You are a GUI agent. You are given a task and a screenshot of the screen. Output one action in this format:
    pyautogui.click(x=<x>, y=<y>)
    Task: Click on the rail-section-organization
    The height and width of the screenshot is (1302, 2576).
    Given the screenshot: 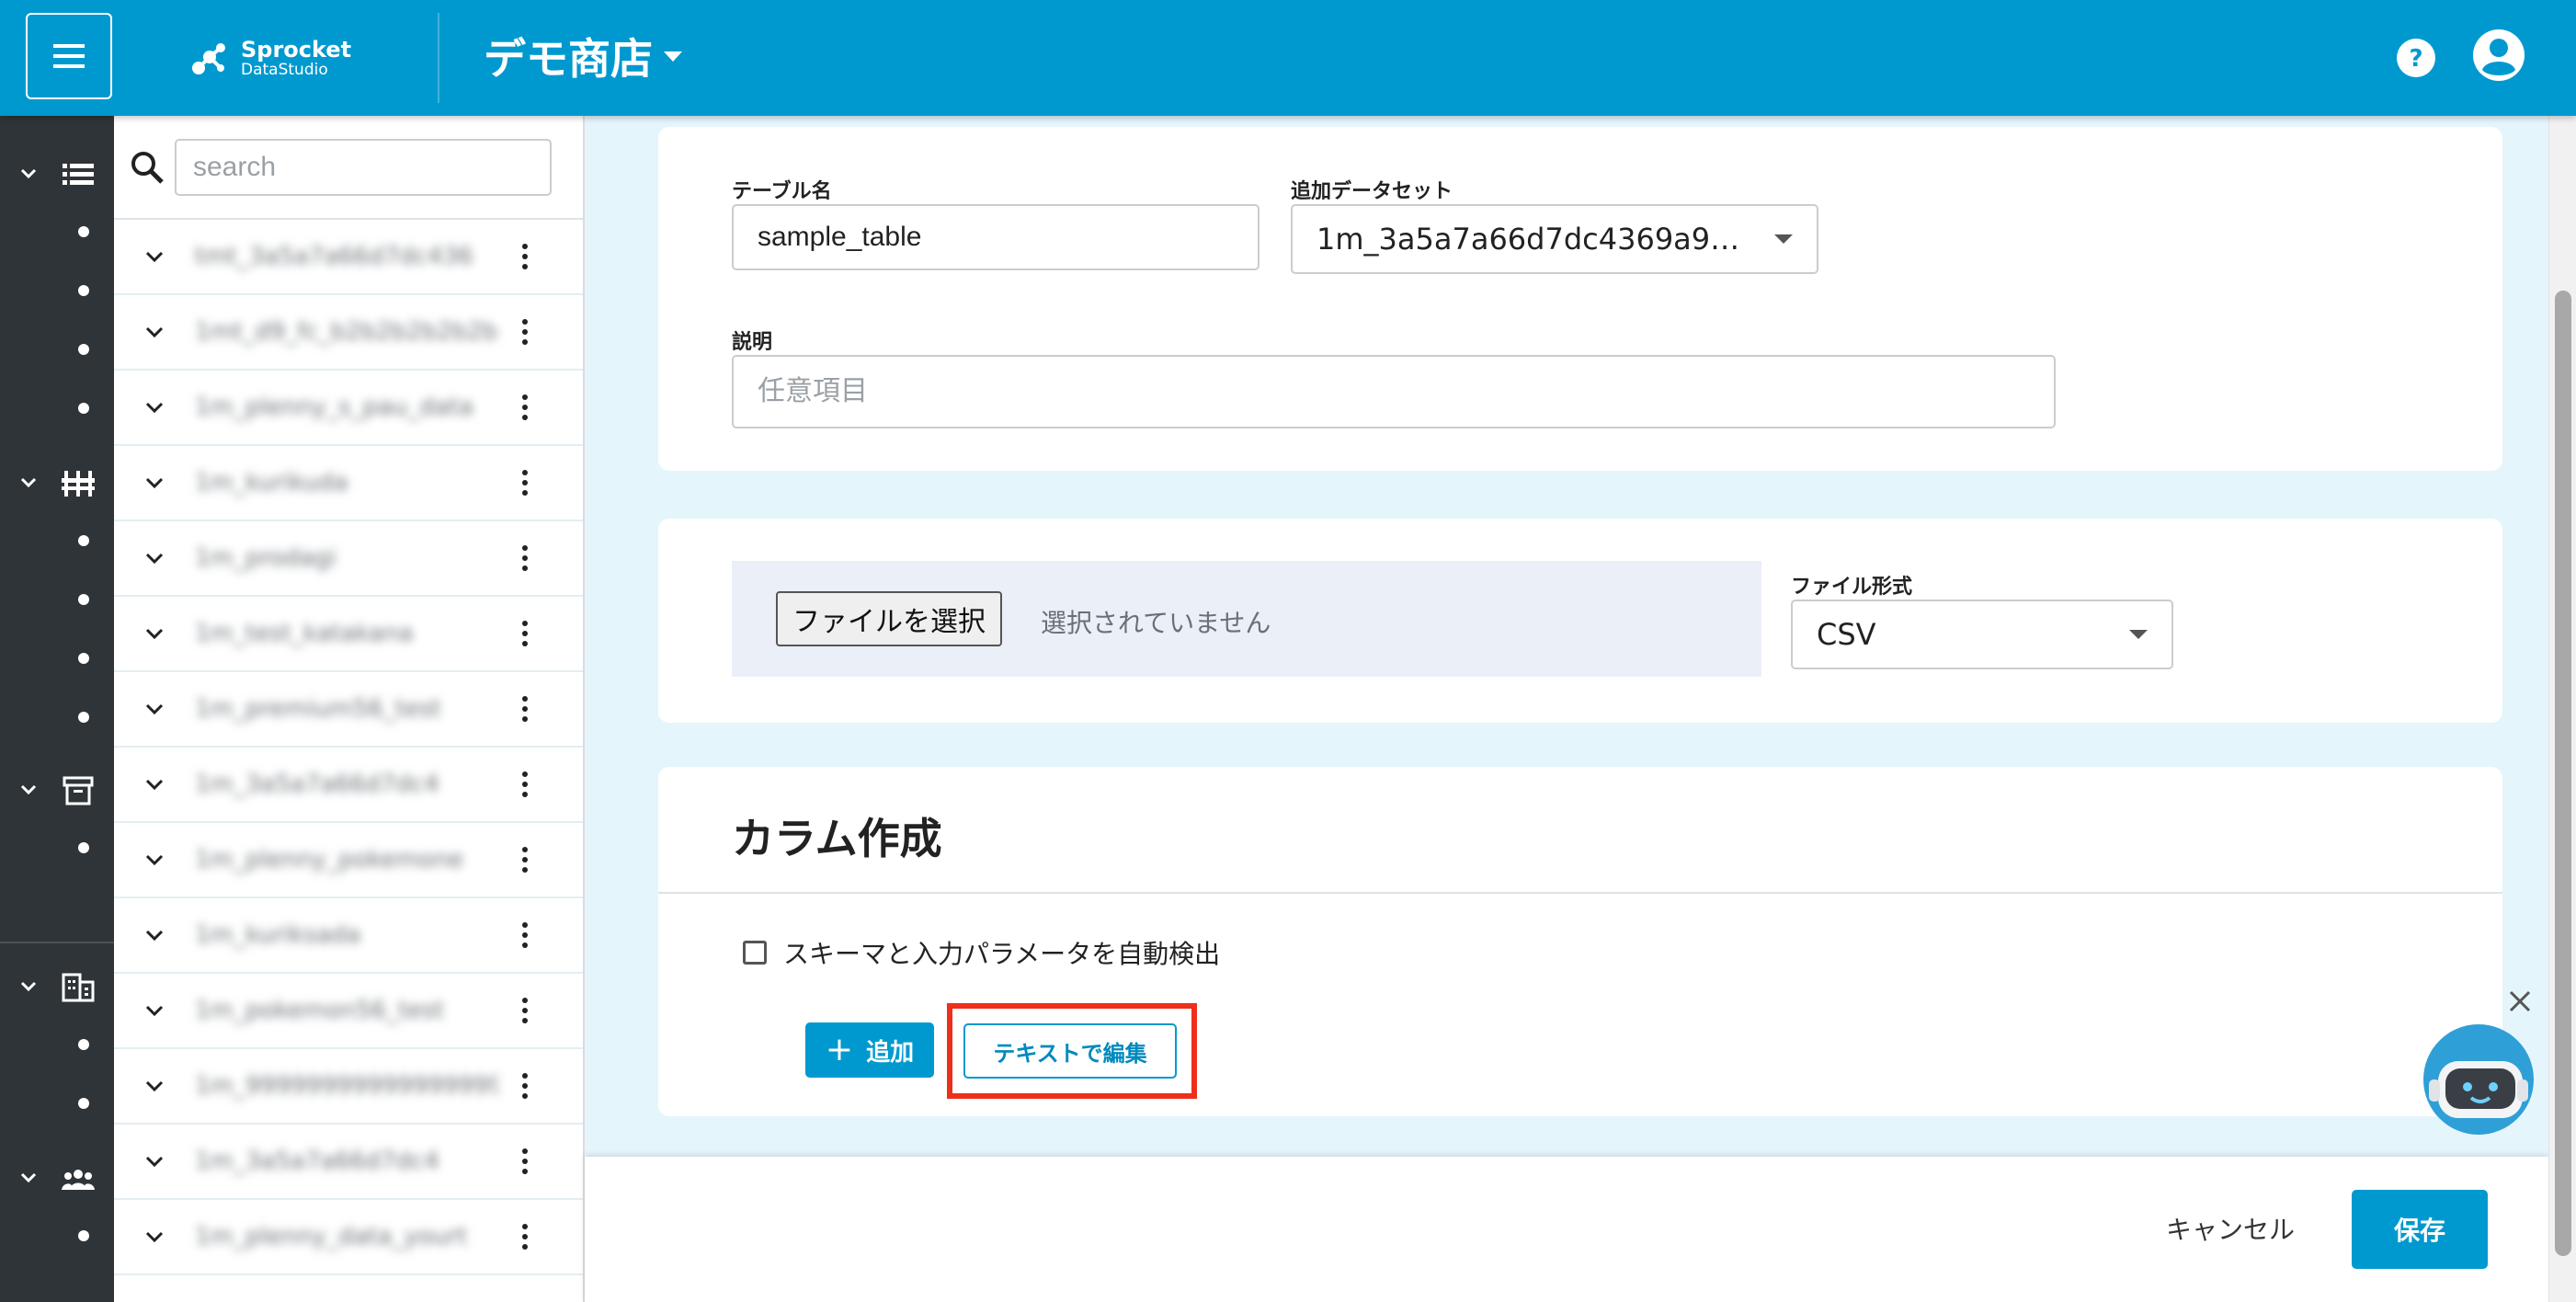 What is the action you would take?
    pyautogui.click(x=57, y=987)
    